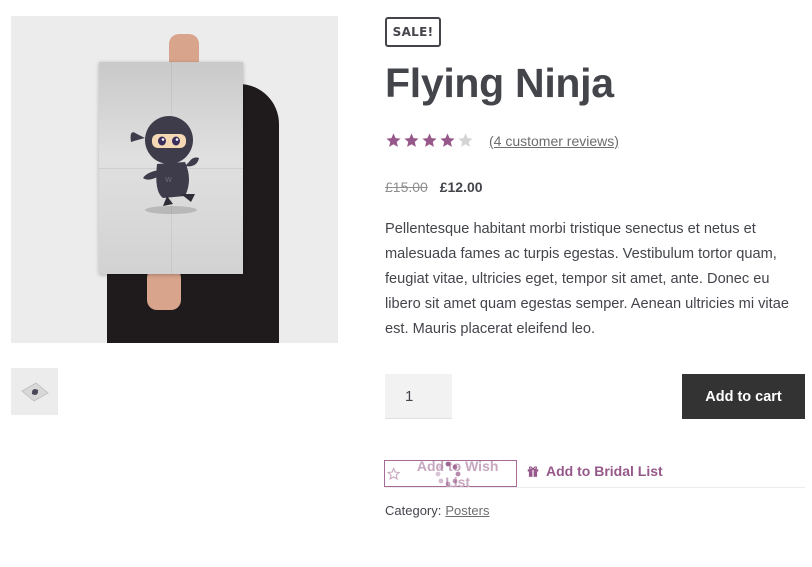 This screenshot has height=567, width=812. Describe the element at coordinates (394, 473) in the screenshot. I see `star-outline-icon` at that location.